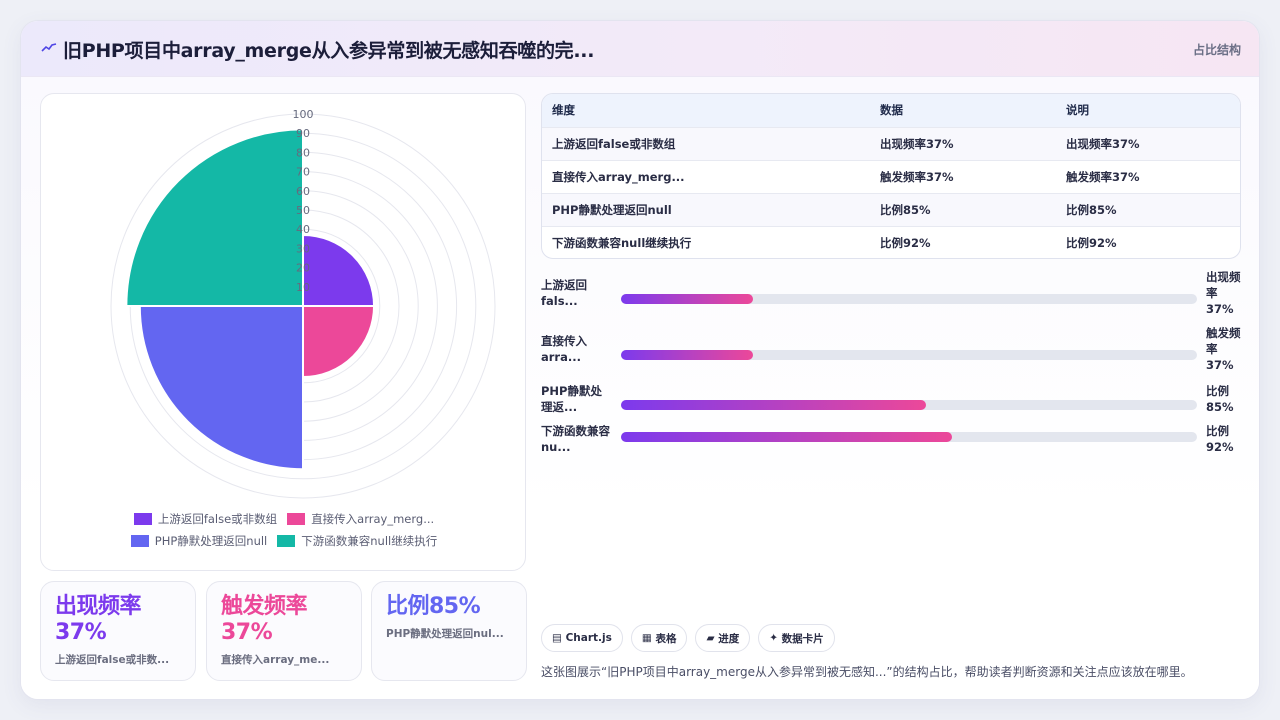 Image resolution: width=1280 pixels, height=720 pixels. I want to click on legend-label: 下游函数兼容null继续执行, so click(369, 541).